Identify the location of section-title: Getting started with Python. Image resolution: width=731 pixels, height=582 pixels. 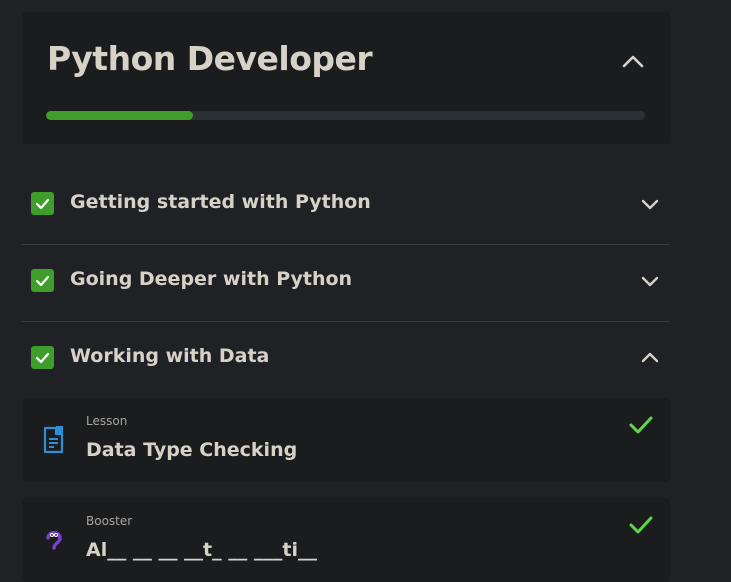
(220, 202).